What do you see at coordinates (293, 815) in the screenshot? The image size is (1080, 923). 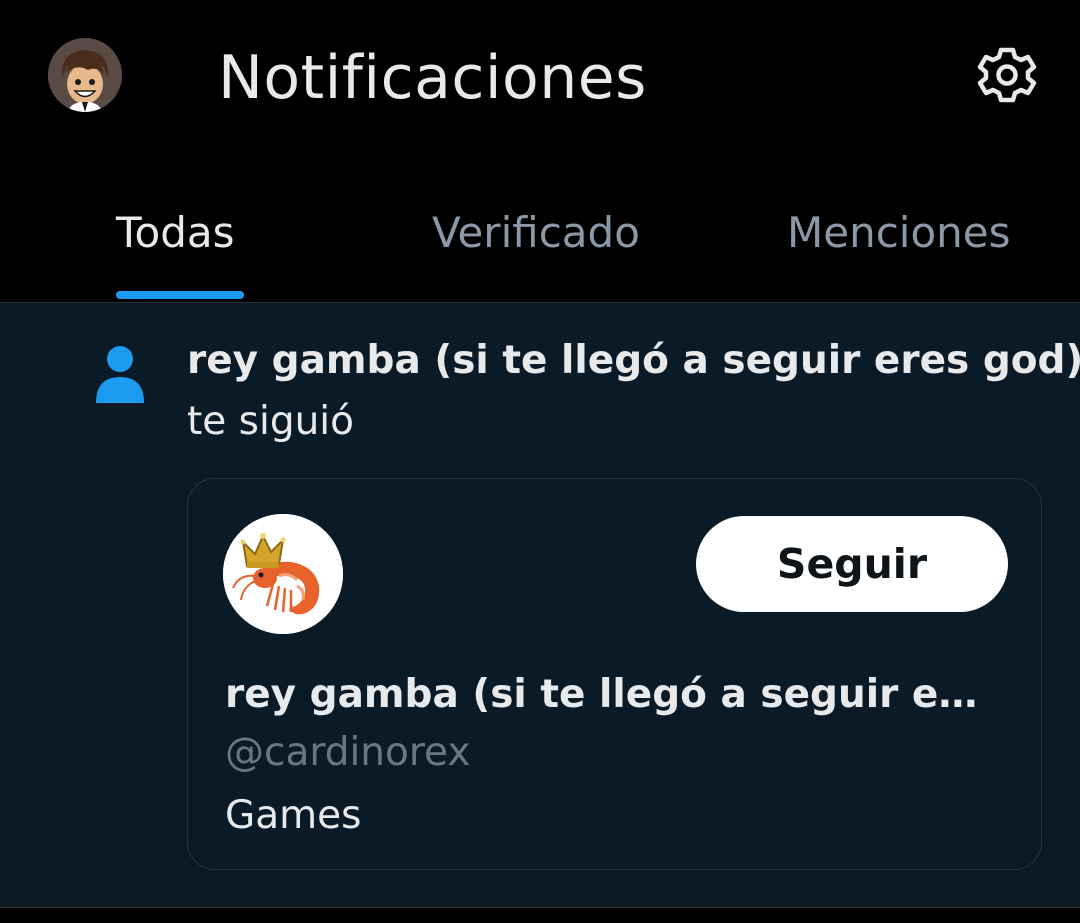 I see `user-bio: Games` at bounding box center [293, 815].